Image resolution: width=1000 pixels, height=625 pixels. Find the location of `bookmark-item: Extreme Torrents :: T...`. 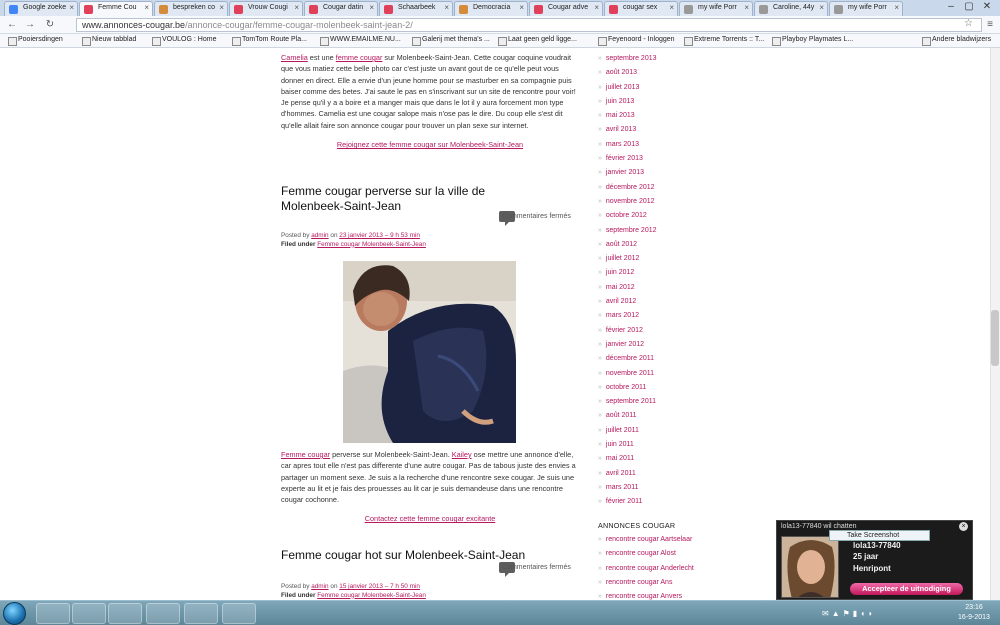

bookmark-item: Extreme Torrents :: T... is located at coordinates (724, 41).